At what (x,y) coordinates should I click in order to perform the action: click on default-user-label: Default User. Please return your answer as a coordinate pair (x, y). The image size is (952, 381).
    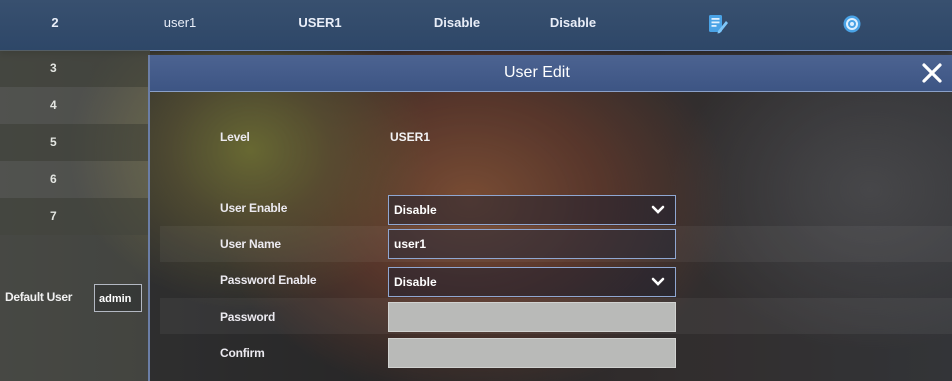
    Looking at the image, I should click on (39, 297).